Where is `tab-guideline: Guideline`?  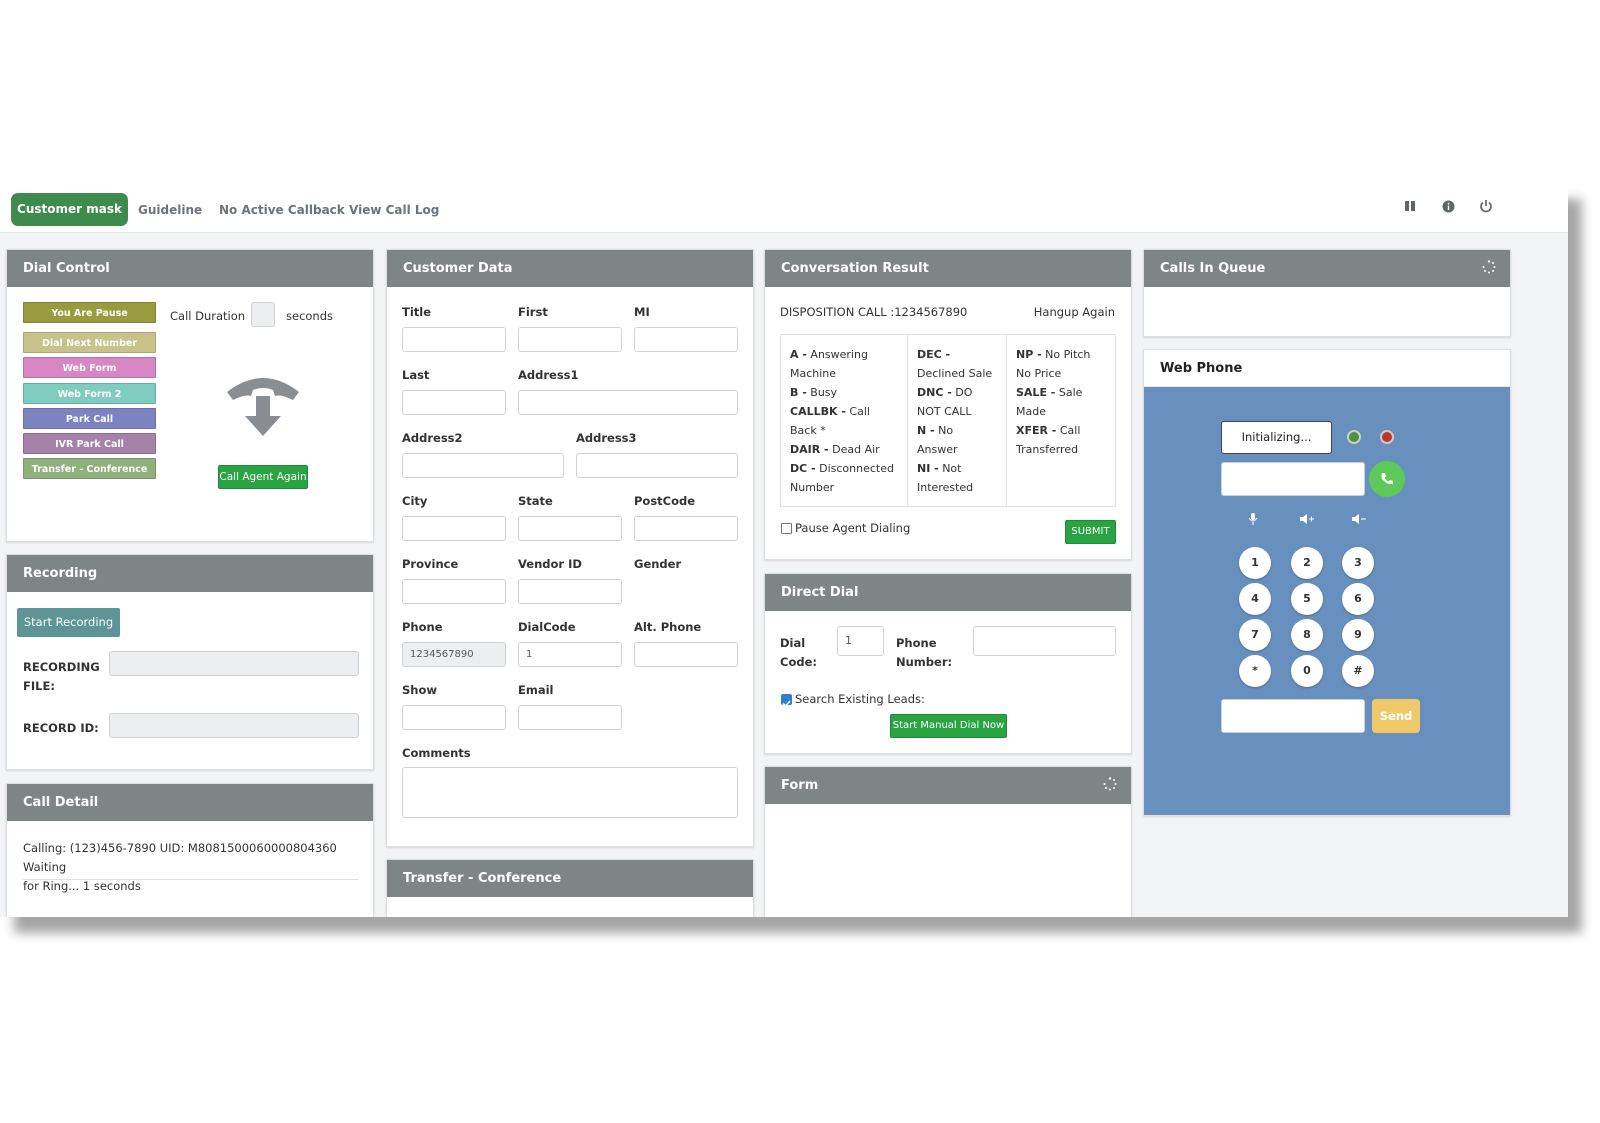 tab-guideline: Guideline is located at coordinates (170, 210).